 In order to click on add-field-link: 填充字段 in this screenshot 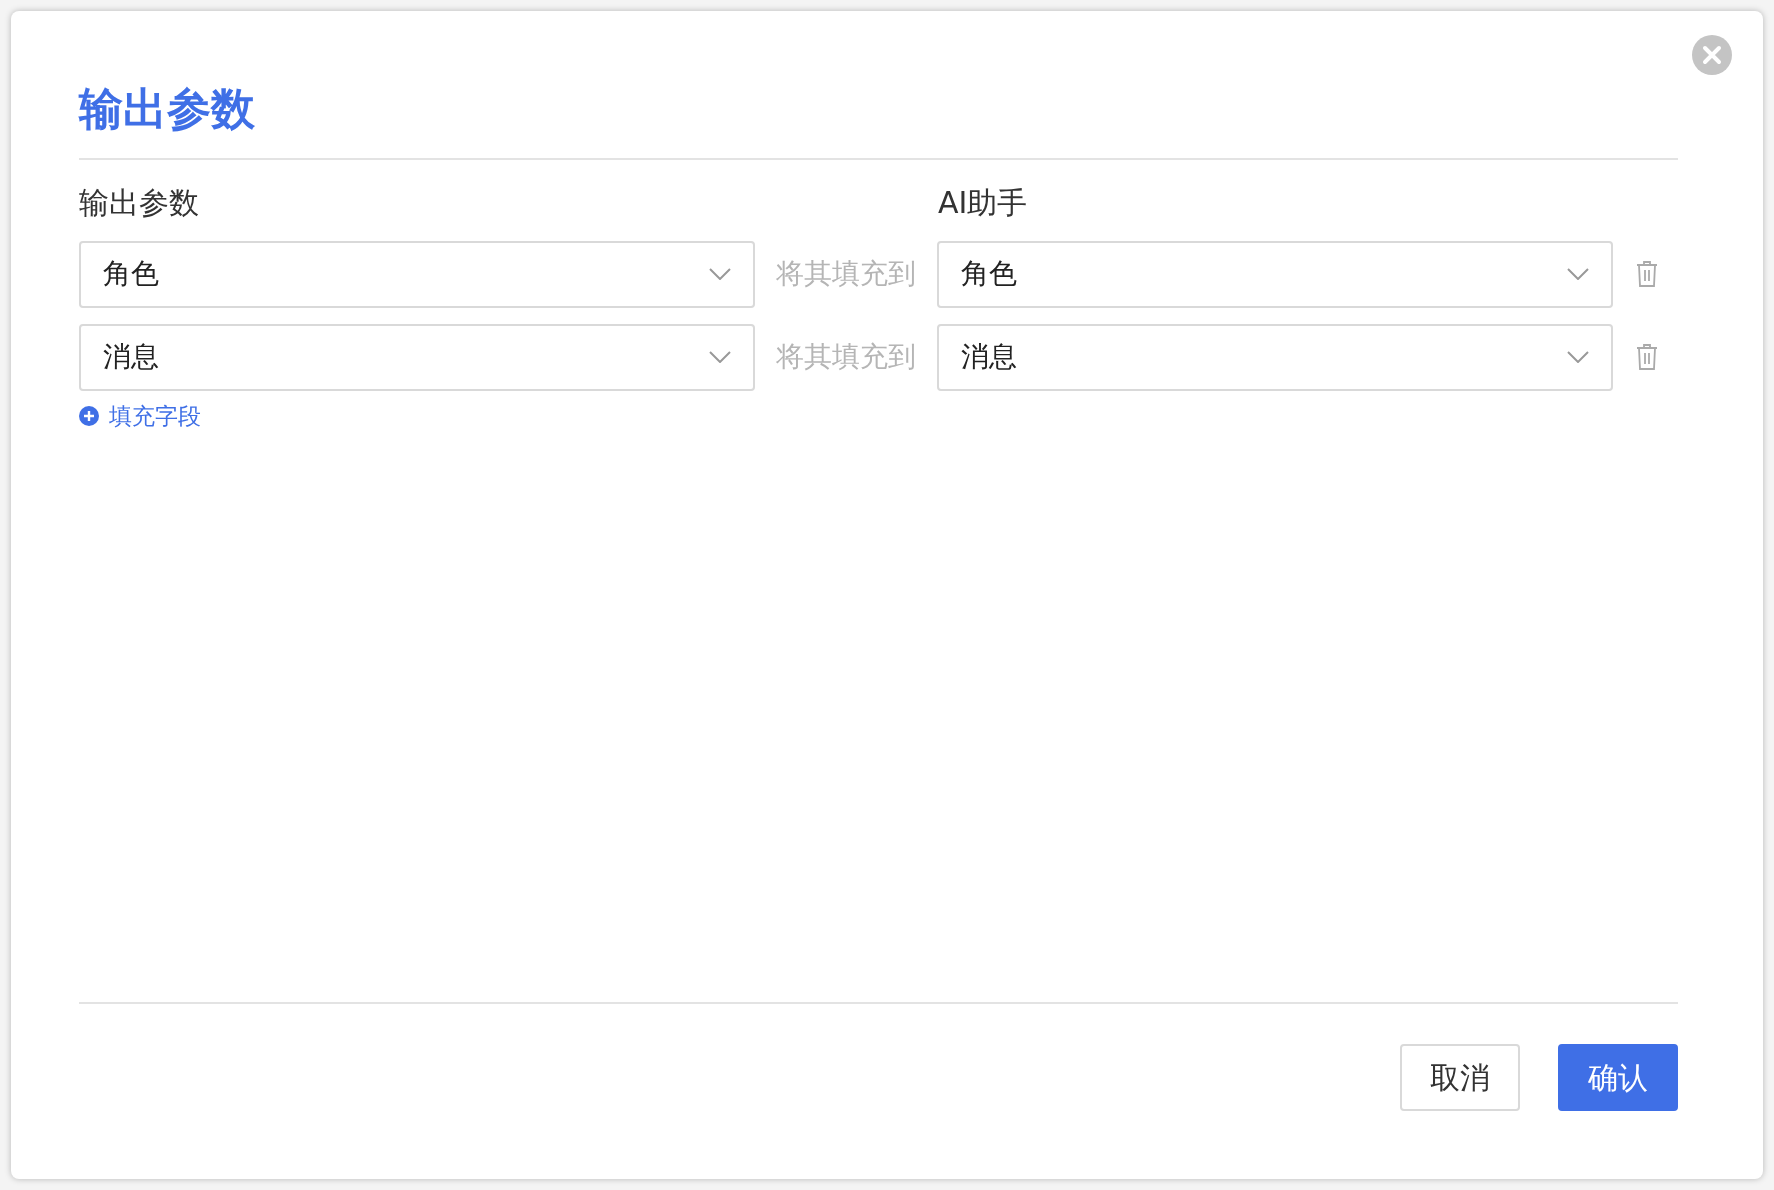, I will do `click(140, 416)`.